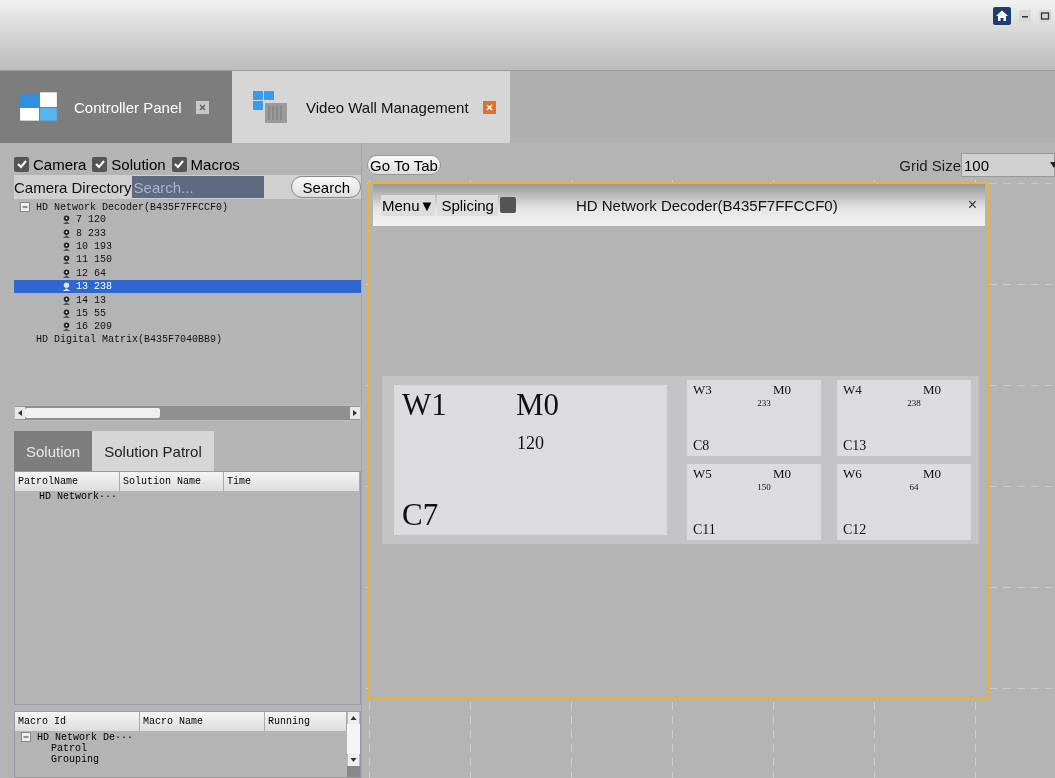 The height and width of the screenshot is (778, 1055). I want to click on grid-size-label: Grid Size, so click(930, 165).